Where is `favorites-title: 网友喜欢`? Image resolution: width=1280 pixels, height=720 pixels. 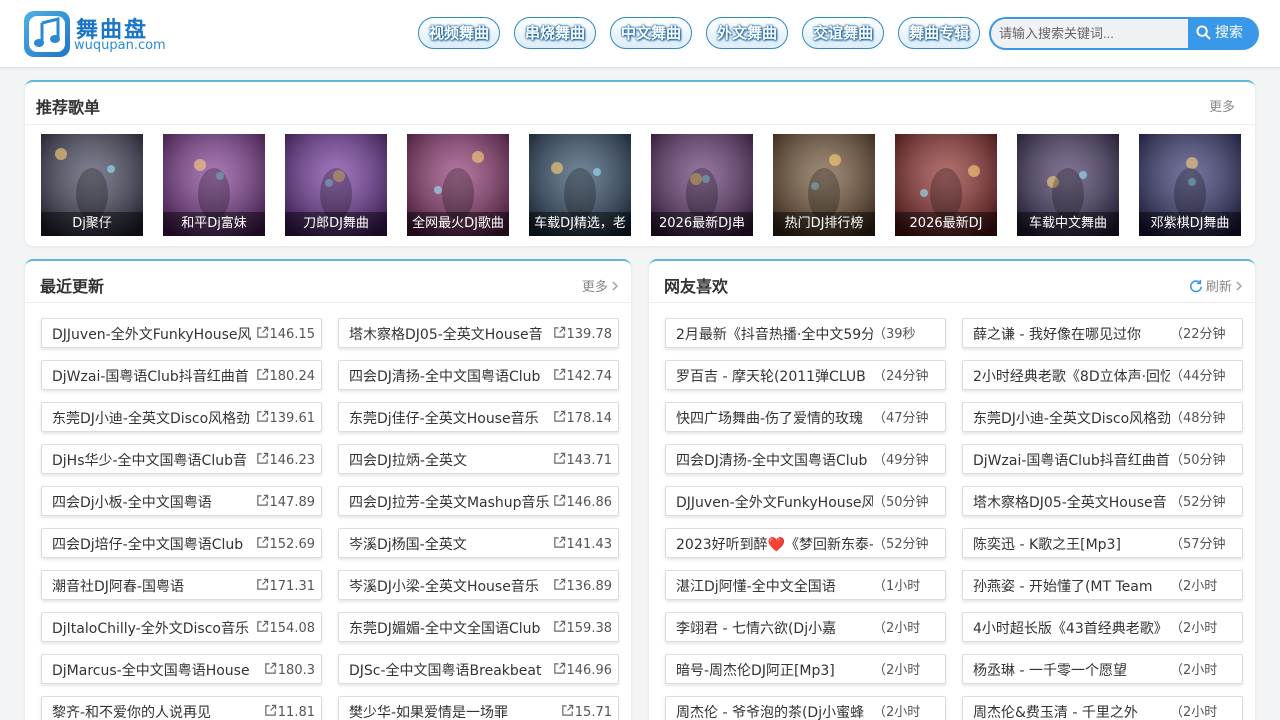 favorites-title: 网友喜欢 is located at coordinates (696, 286).